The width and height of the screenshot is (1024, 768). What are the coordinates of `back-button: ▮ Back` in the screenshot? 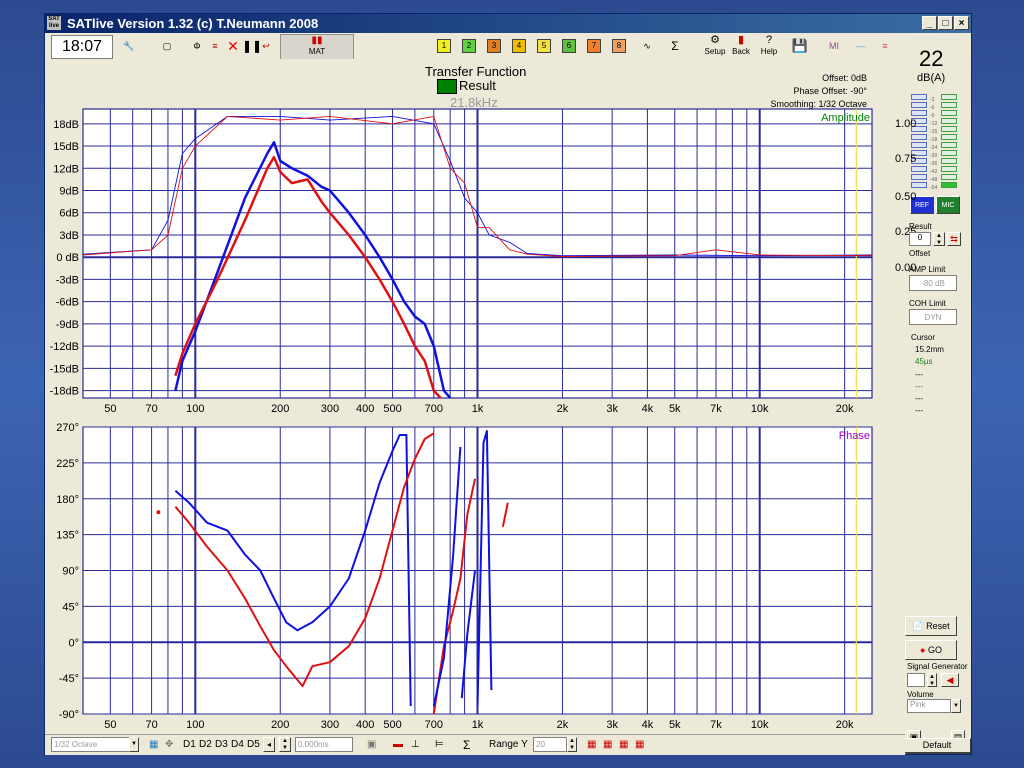 It's located at (741, 46).